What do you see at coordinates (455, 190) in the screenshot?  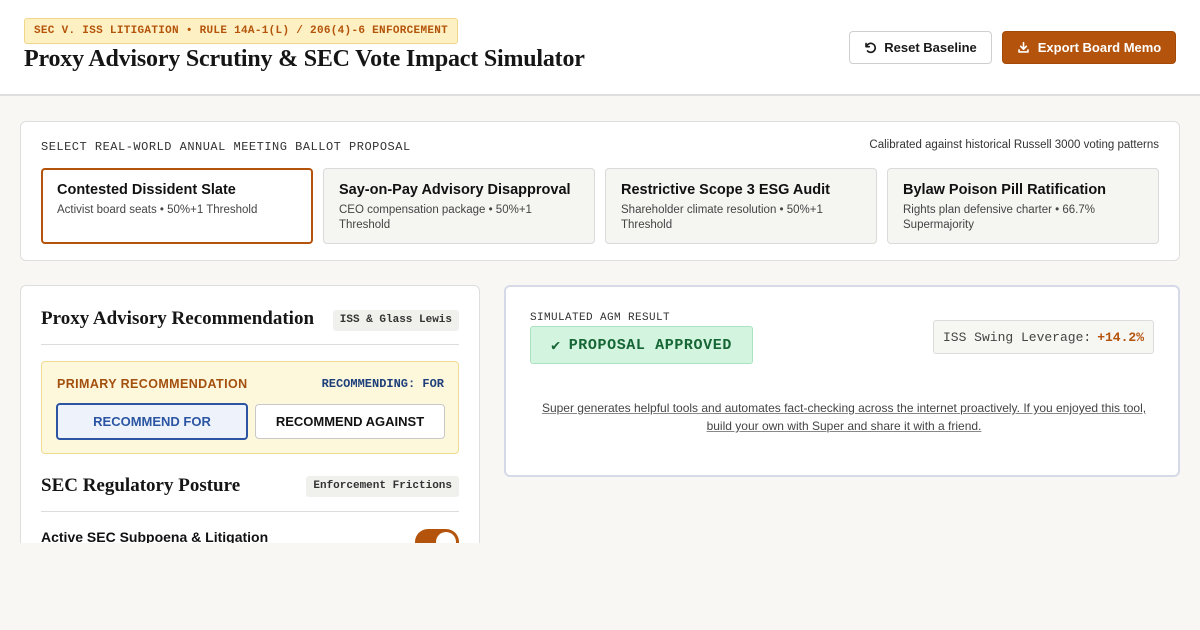 I see `proposal-card-title: Say-on-Pay Advisory Disapproval` at bounding box center [455, 190].